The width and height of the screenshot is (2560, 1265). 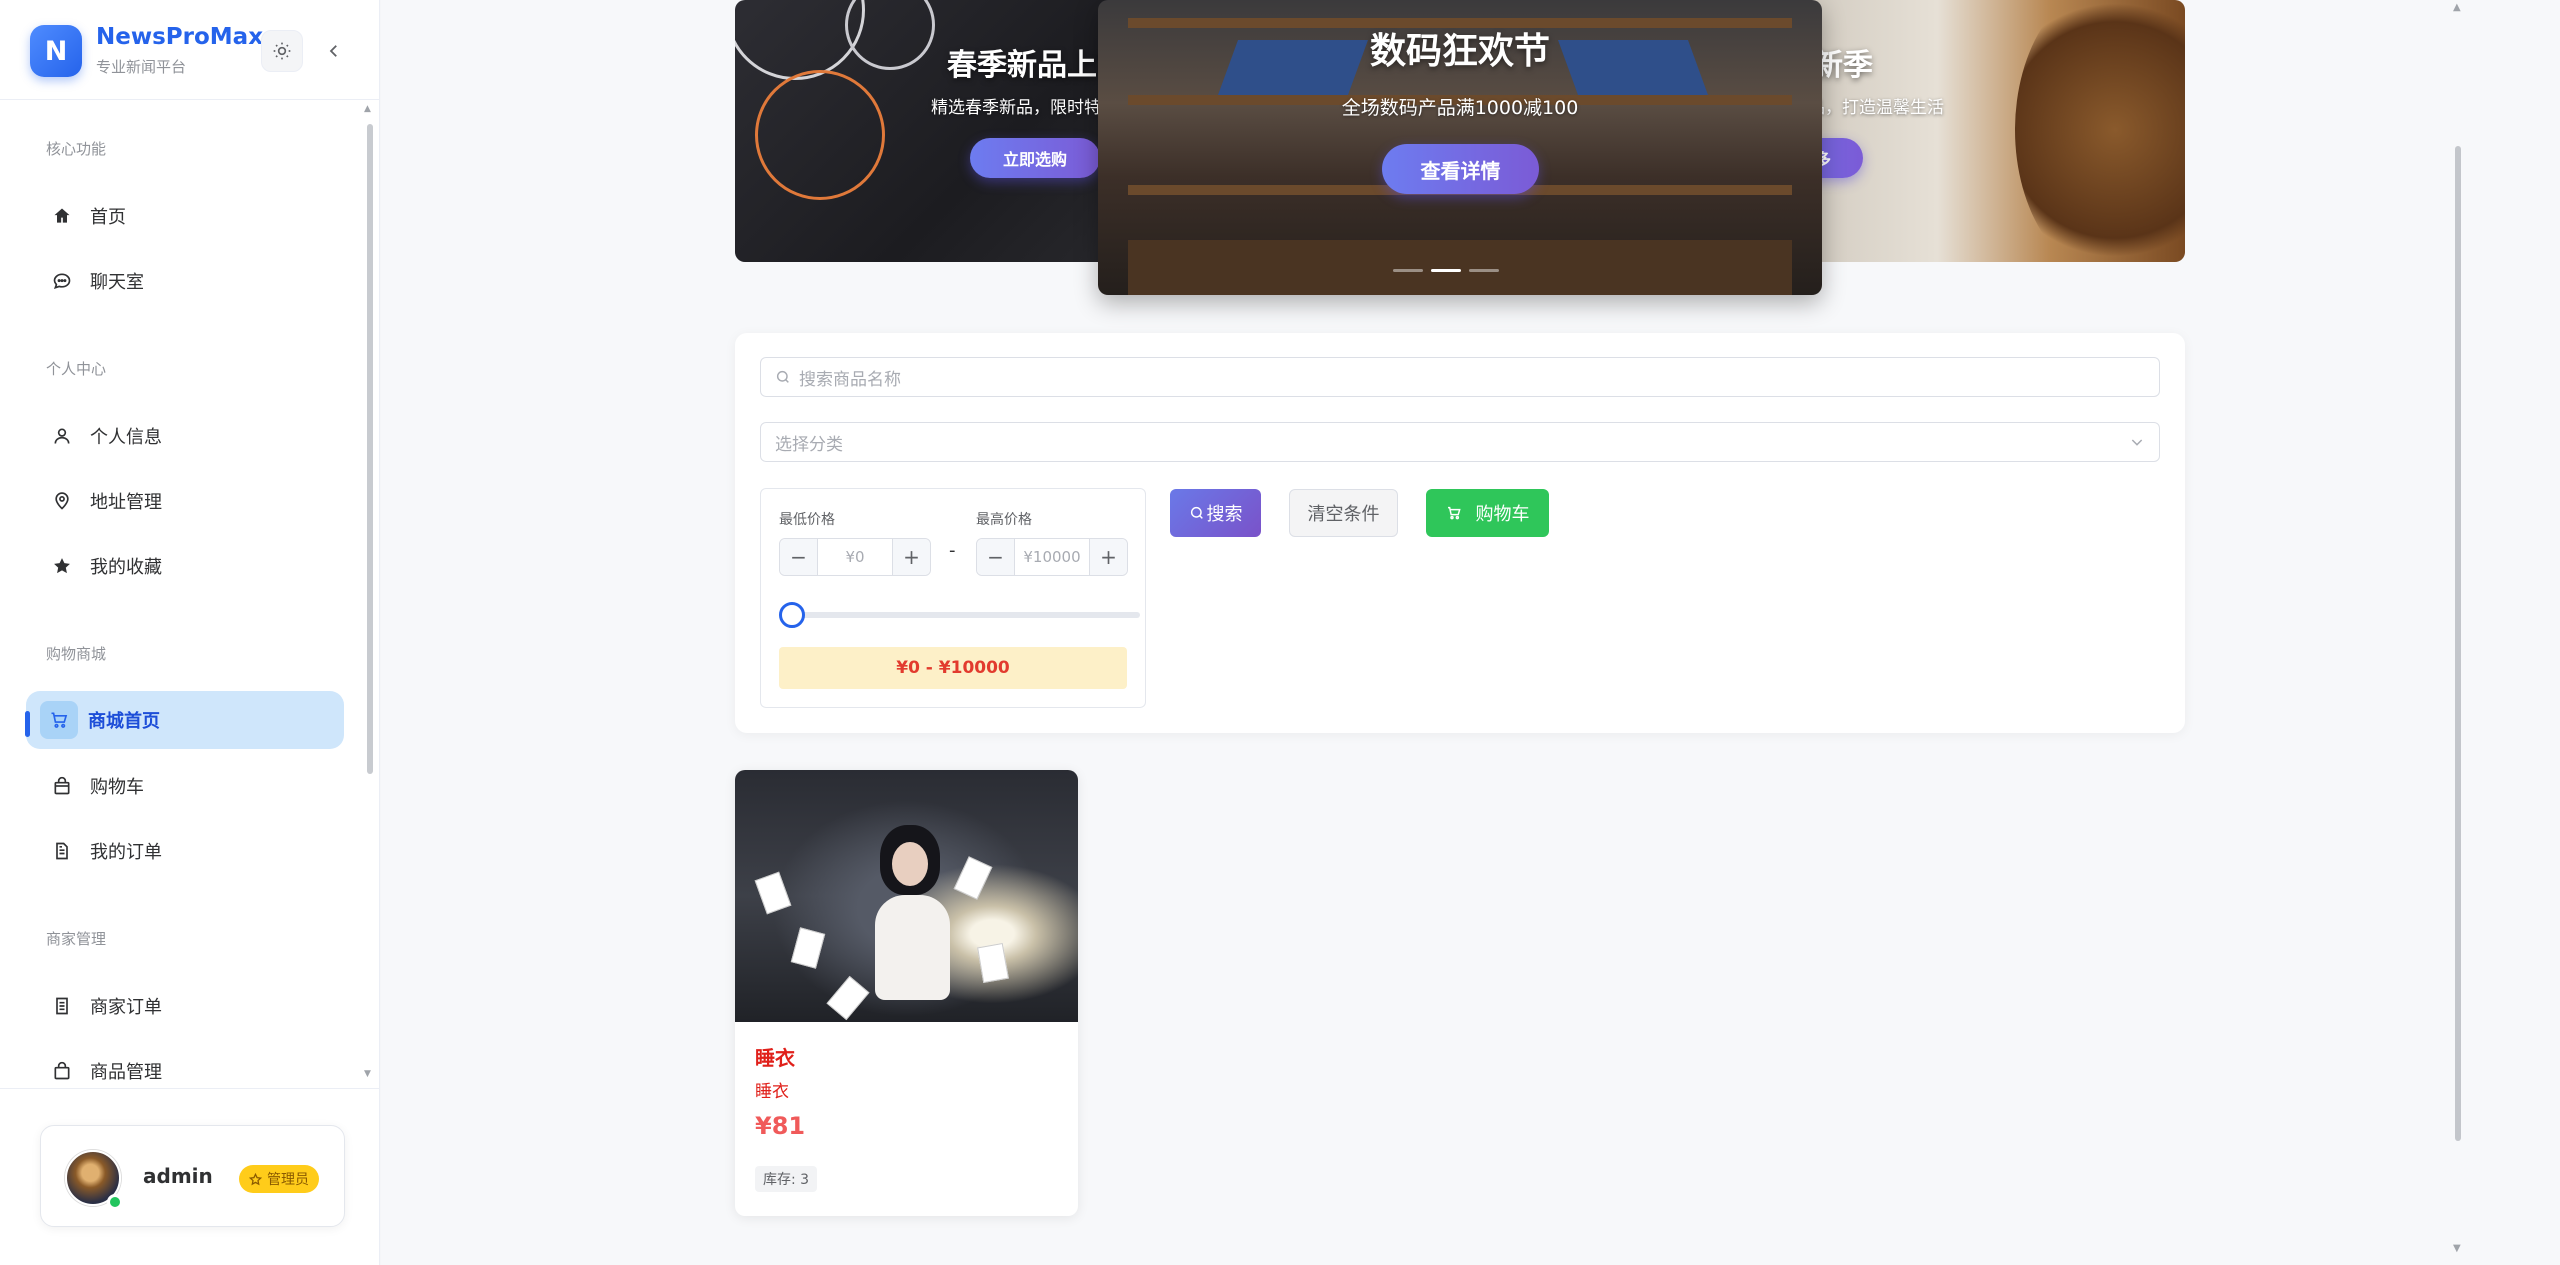 I want to click on user-card: admin 管理员, so click(x=192, y=1176).